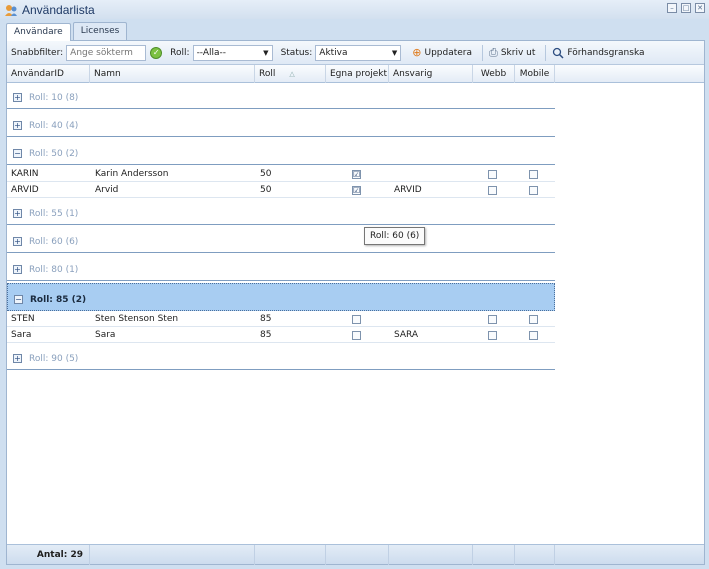 Image resolution: width=709 pixels, height=569 pixels. I want to click on refresh-button: ⊕ Uppdatera, so click(442, 53).